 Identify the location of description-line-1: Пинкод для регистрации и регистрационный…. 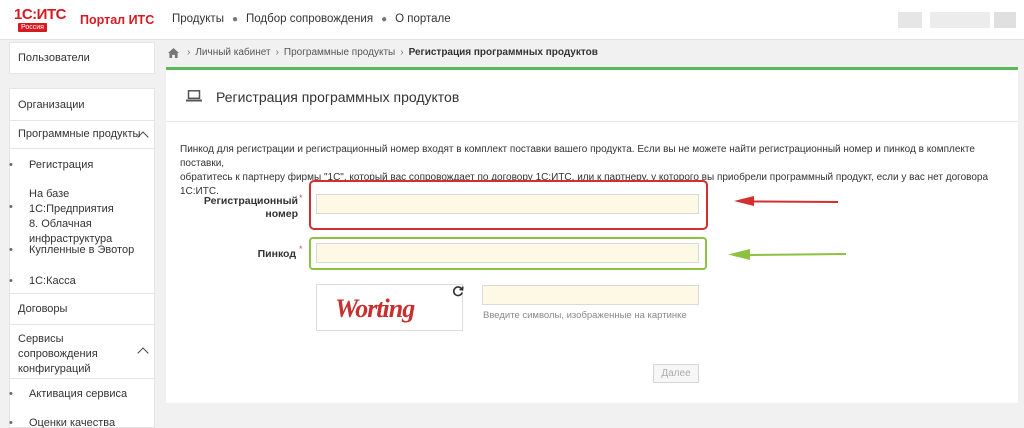
(577, 156).